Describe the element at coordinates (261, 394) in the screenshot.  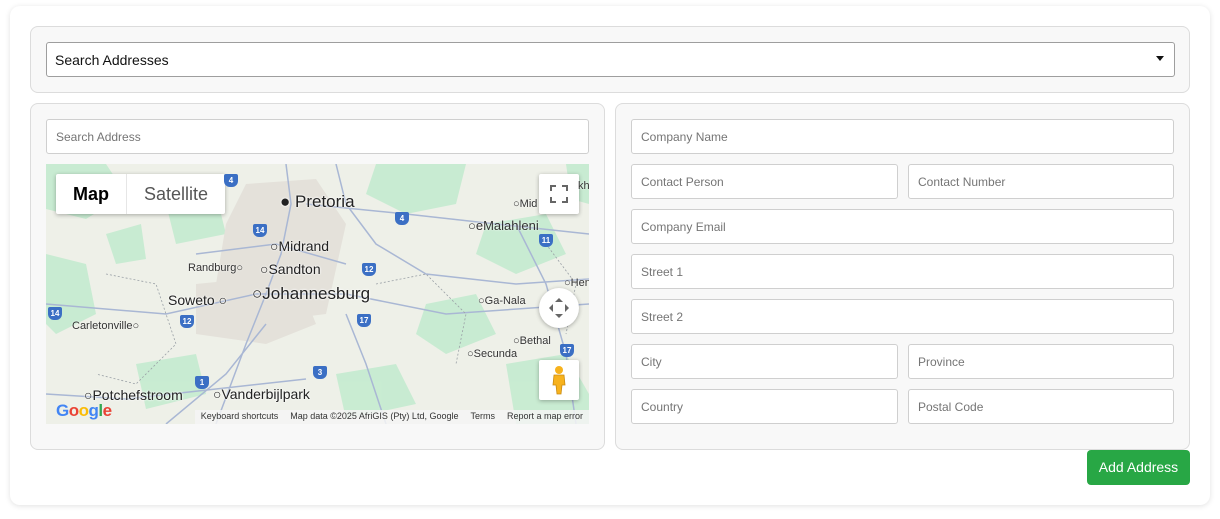
I see `map-label-vanderbijlpark: ○Vanderbijlpark` at that location.